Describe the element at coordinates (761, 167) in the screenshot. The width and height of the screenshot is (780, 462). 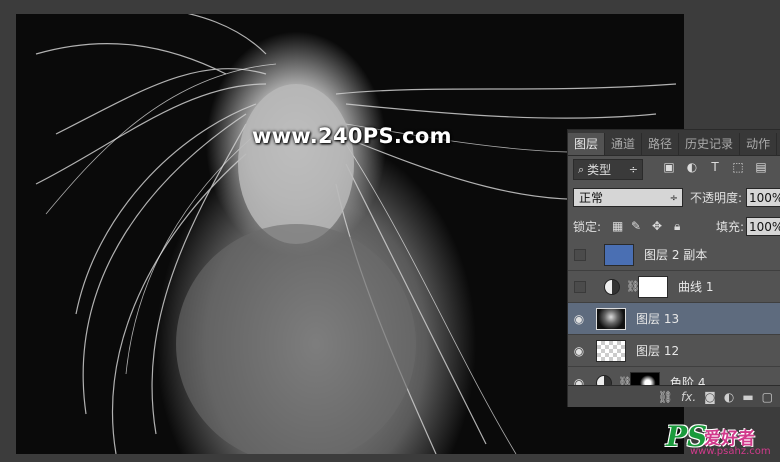
I see `smart-object-filter-icon: ▤` at that location.